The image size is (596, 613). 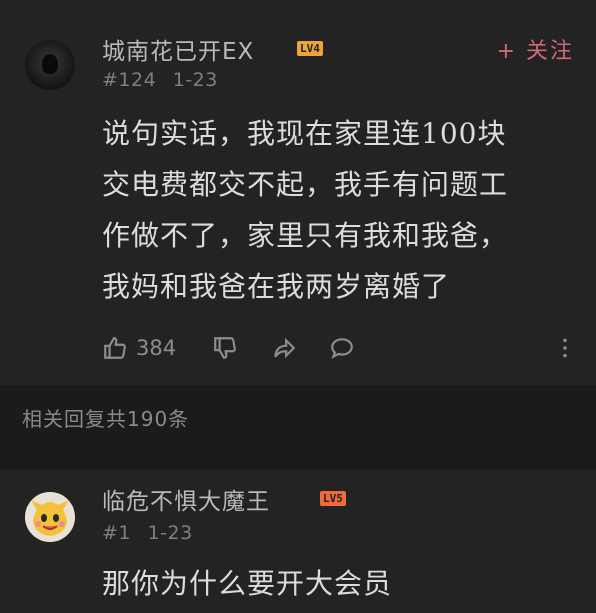 What do you see at coordinates (535, 49) in the screenshot?
I see `follow-button: + 关注` at bounding box center [535, 49].